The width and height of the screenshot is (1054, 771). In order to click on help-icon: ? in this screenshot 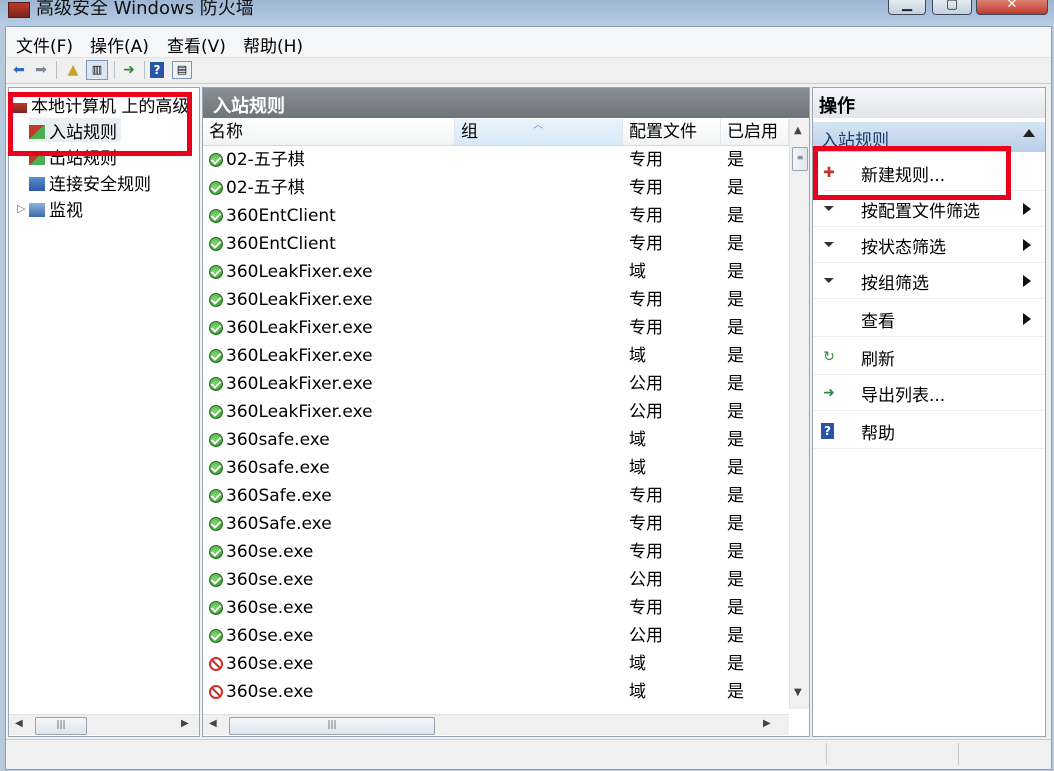, I will do `click(157, 70)`.